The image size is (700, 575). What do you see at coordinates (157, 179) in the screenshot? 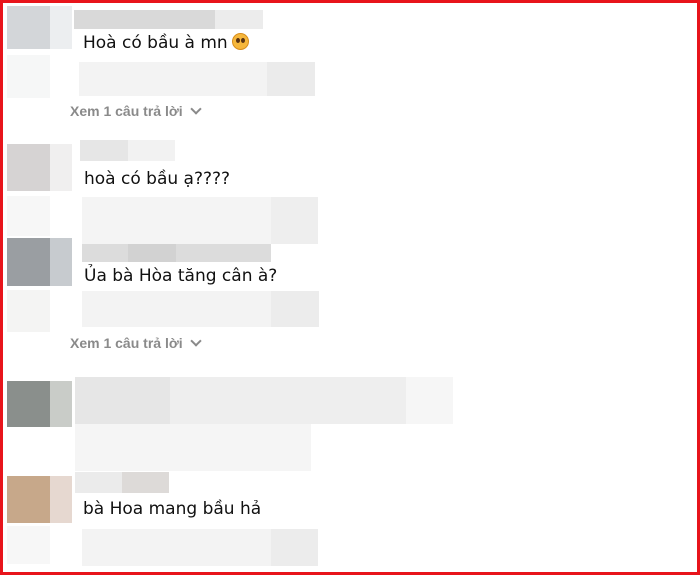
I see `comment-text: hoà có bầu ạ????` at bounding box center [157, 179].